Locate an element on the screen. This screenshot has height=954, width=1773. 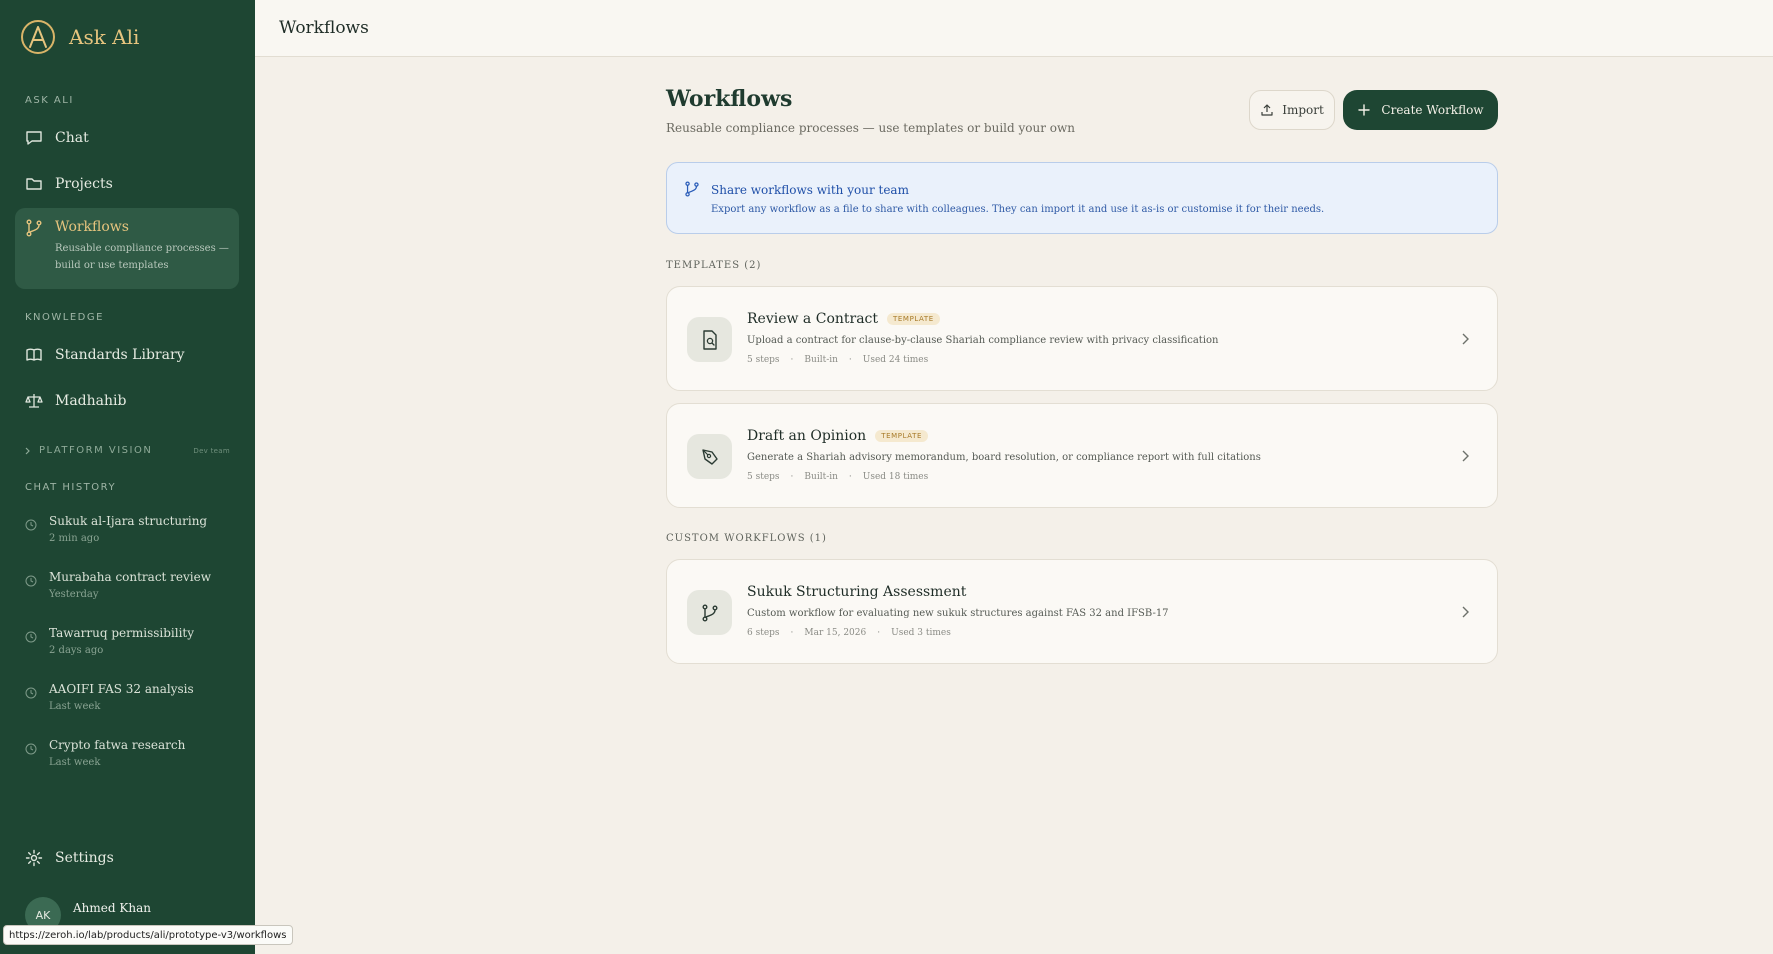
sidebar-item-chat: Chat is located at coordinates (127, 138).